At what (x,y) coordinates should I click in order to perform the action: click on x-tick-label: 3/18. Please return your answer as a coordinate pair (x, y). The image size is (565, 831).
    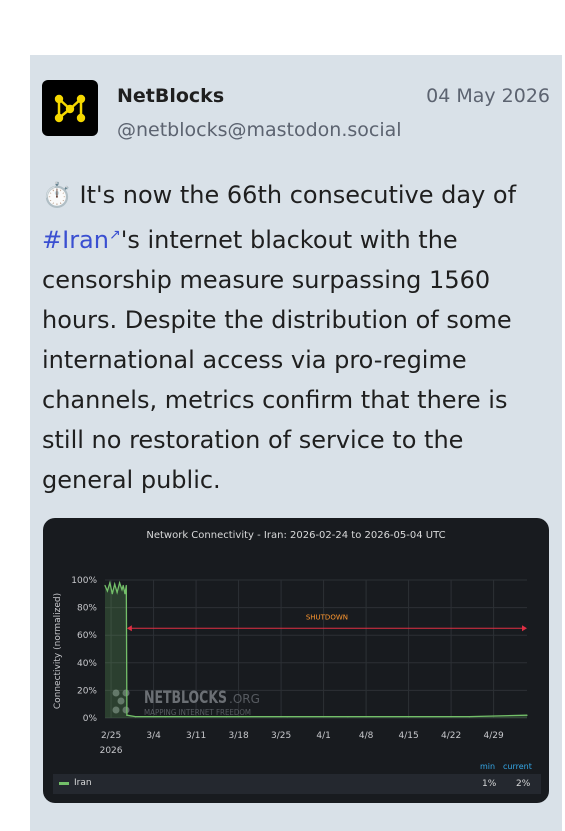
    Looking at the image, I should click on (238, 736).